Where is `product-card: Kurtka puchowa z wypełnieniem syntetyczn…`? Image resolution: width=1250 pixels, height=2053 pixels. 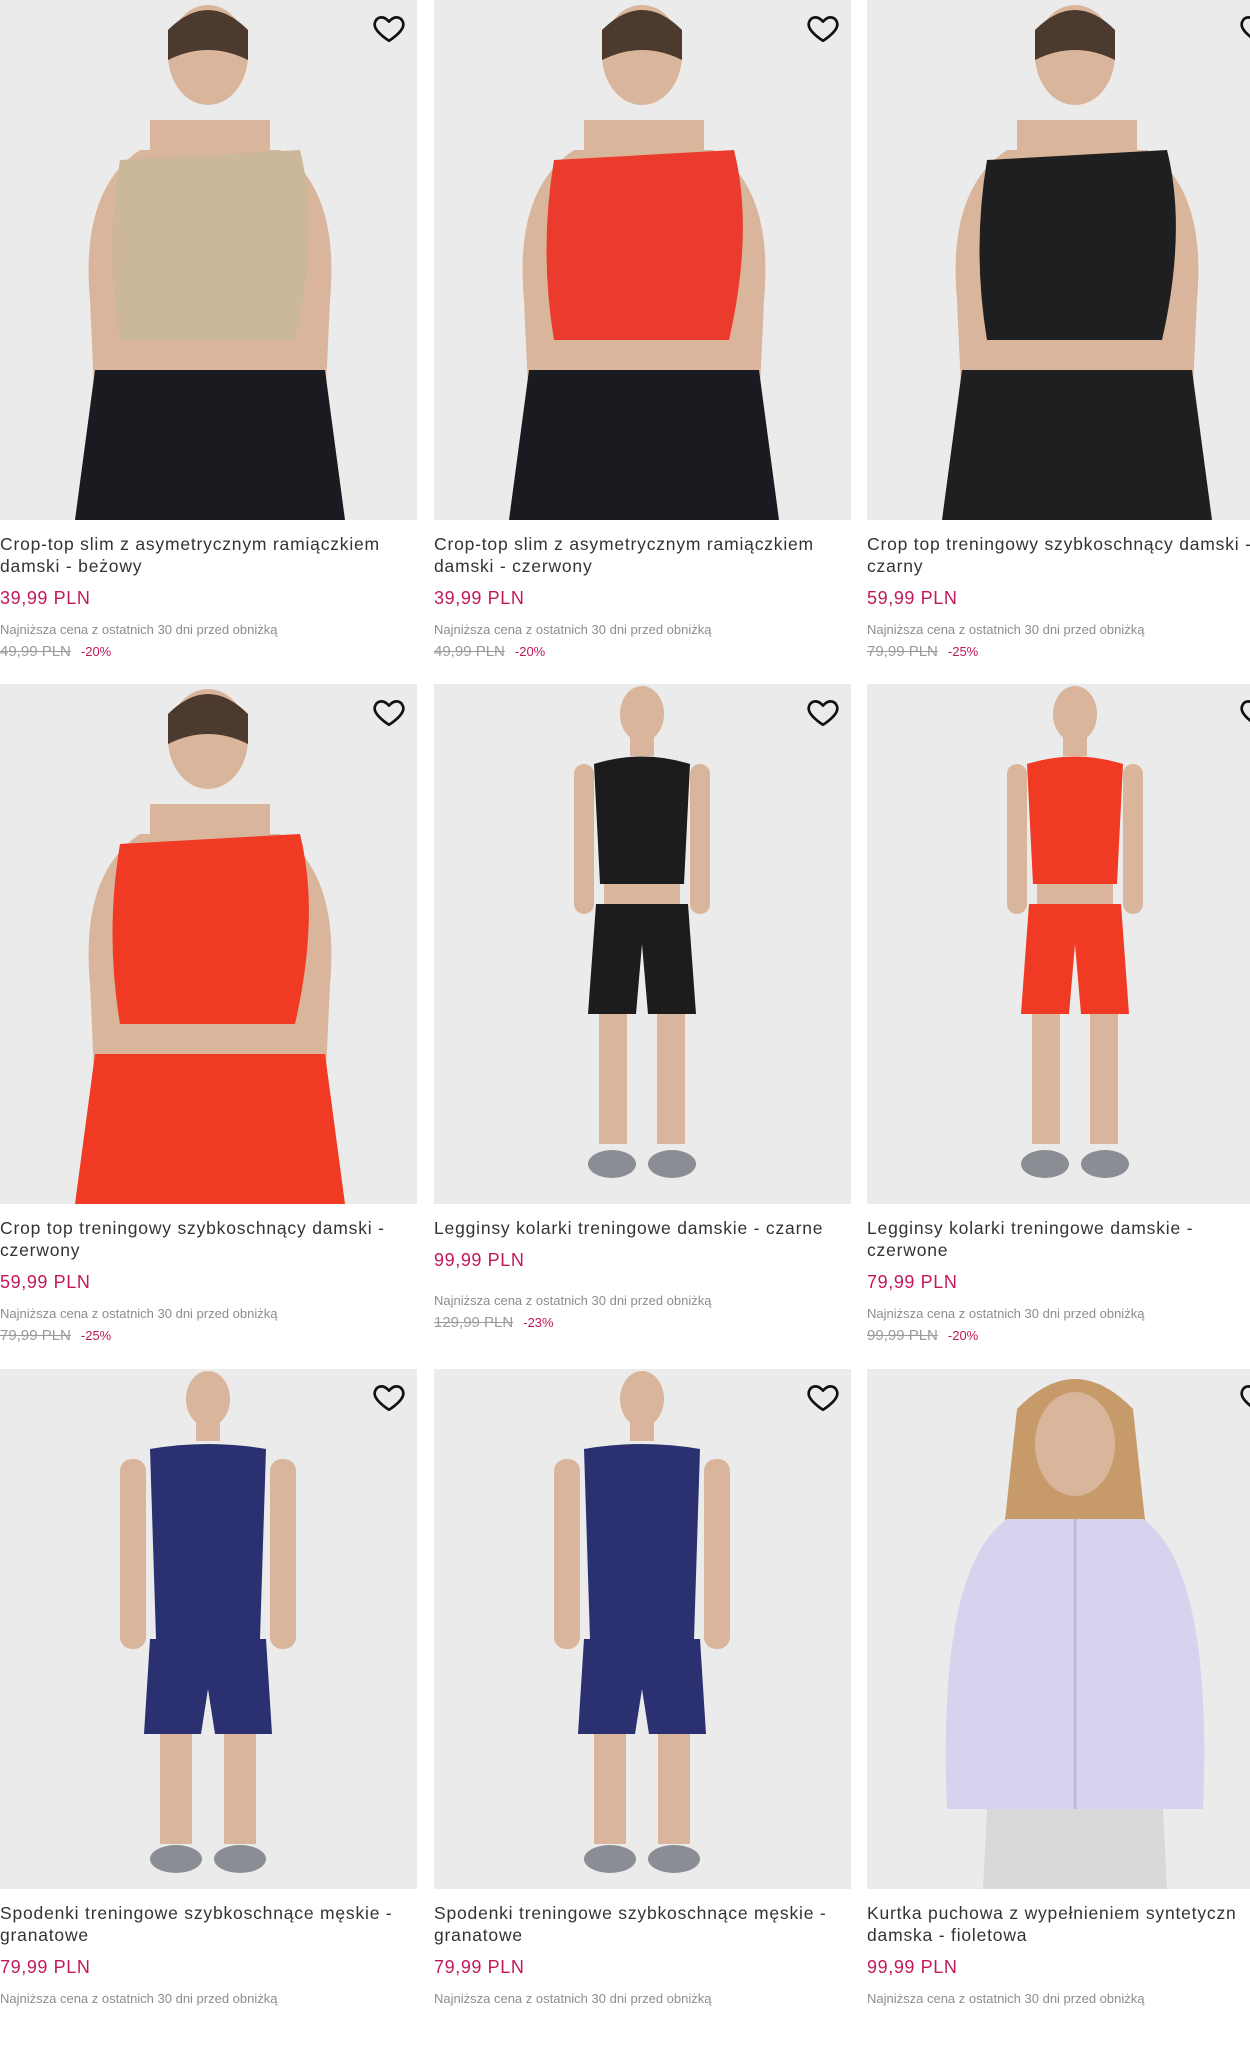 product-card: Kurtka puchowa z wypełnieniem syntetyczn… is located at coordinates (1058, 1711).